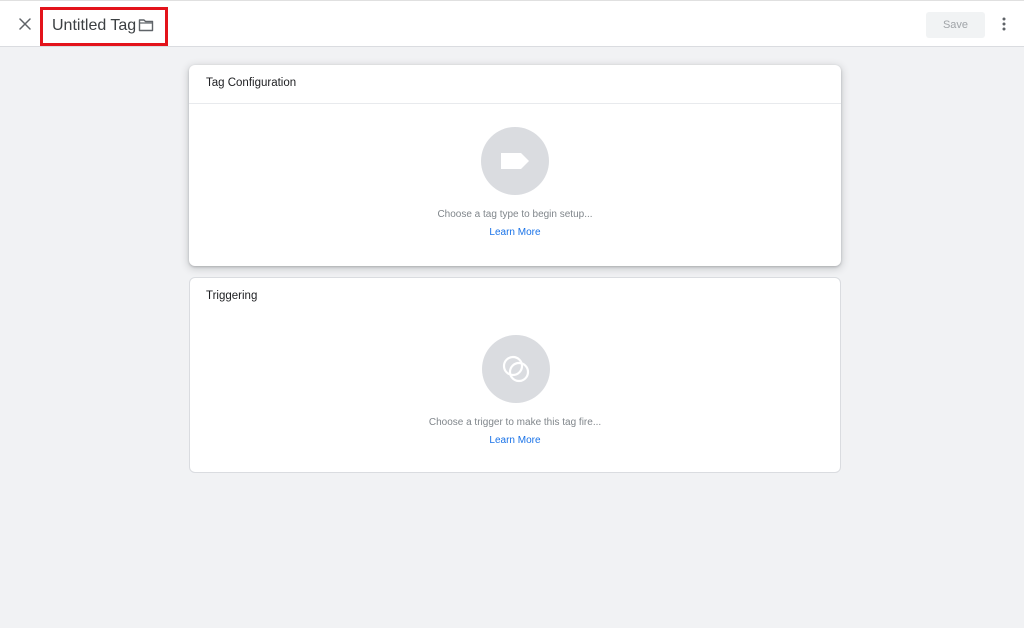 The width and height of the screenshot is (1024, 628). What do you see at coordinates (94, 26) in the screenshot?
I see `tag-name-title: Untitled Tag` at bounding box center [94, 26].